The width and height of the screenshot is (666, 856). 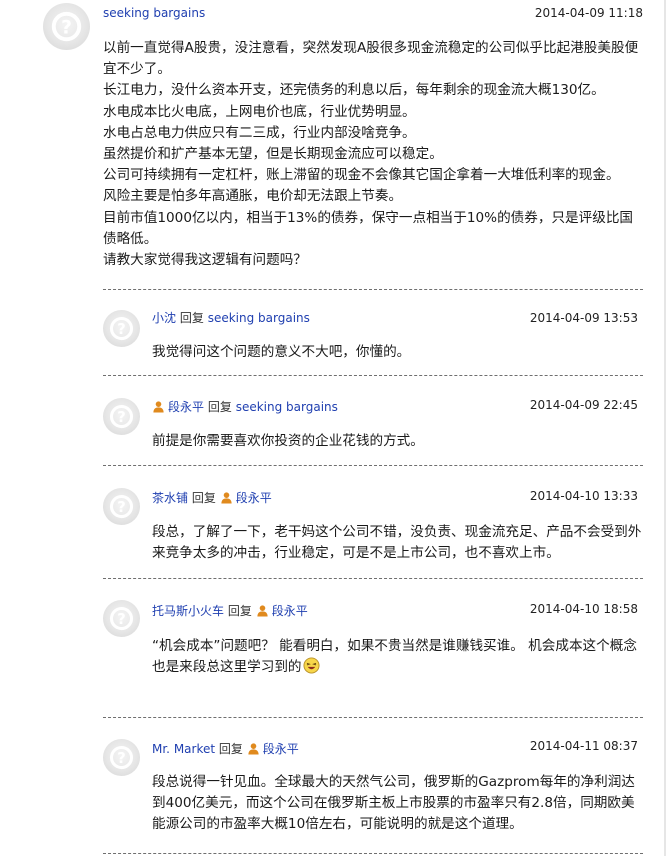 I want to click on reply-timestamp: 2014-04-10 18:58, so click(x=583, y=609).